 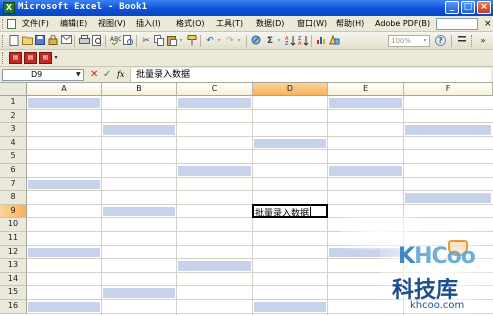 I want to click on toolbar-grip, so click(x=3, y=41).